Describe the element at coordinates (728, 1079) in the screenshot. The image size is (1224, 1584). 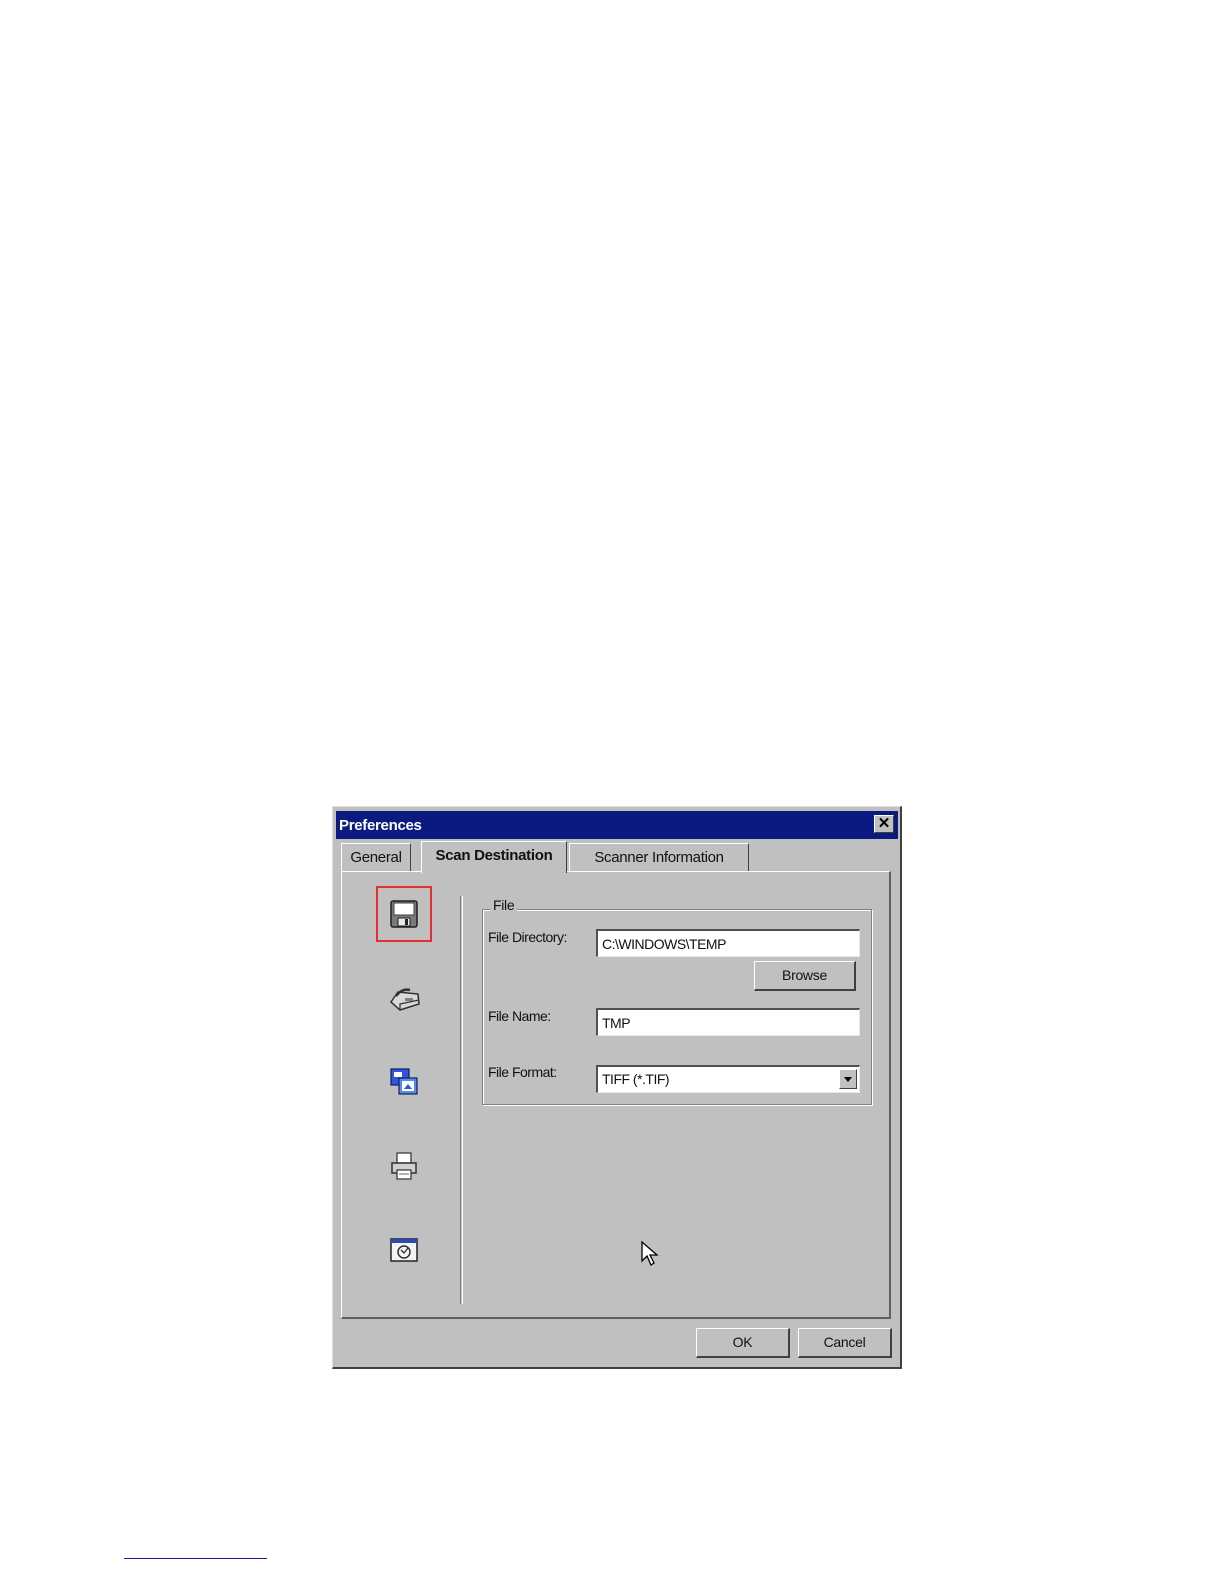
I see `file-format-select: TIFF (*.TIF)` at that location.